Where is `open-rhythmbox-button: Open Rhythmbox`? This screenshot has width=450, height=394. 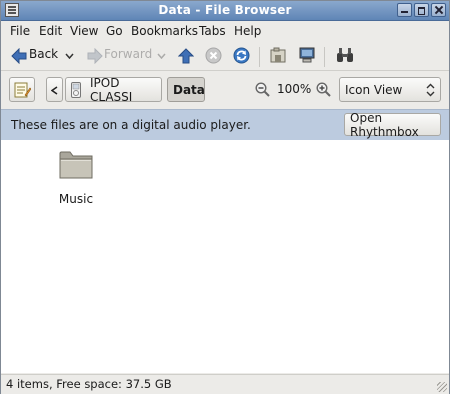
open-rhythmbox-button: Open Rhythmbox is located at coordinates (392, 124).